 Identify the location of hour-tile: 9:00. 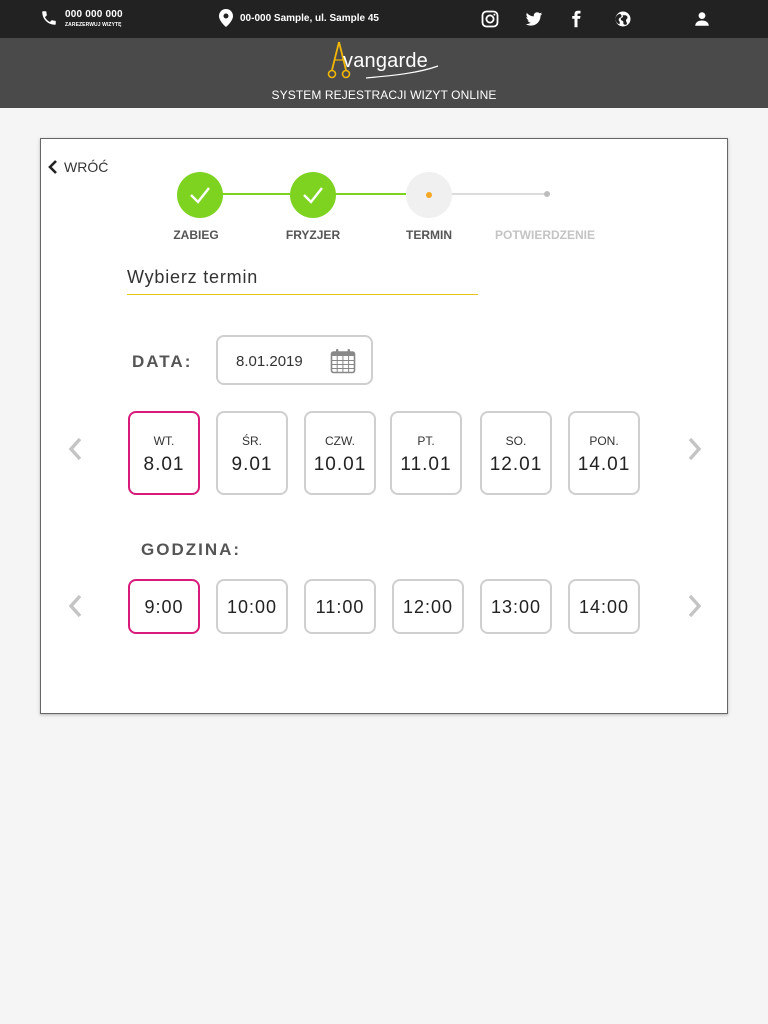
(164, 606).